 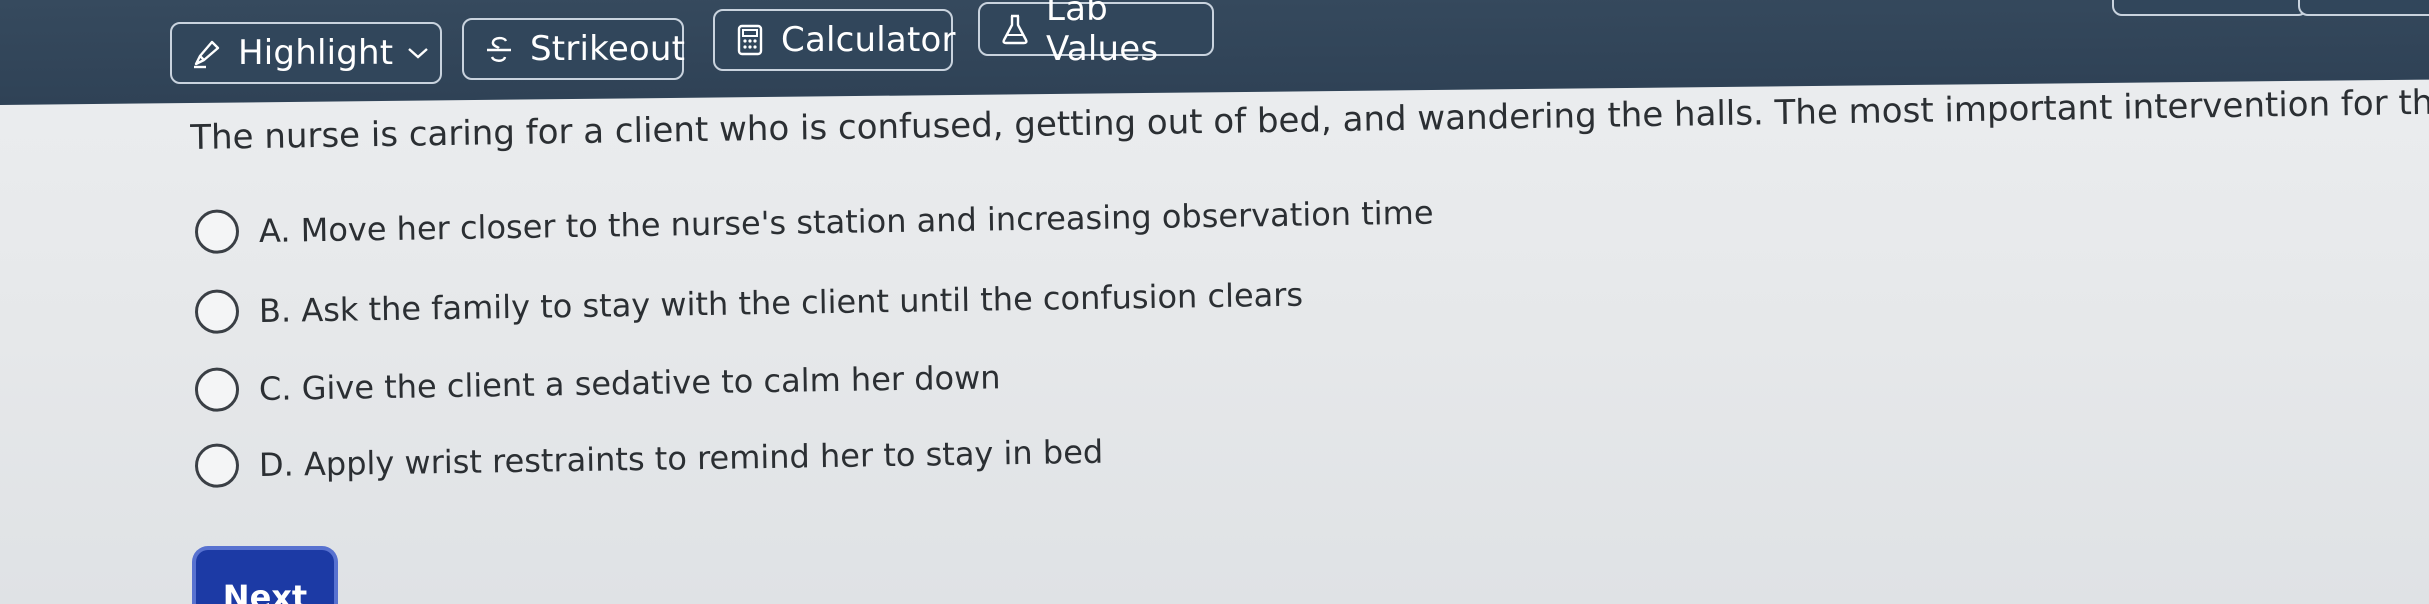 I want to click on calculator-icon, so click(x=750, y=40).